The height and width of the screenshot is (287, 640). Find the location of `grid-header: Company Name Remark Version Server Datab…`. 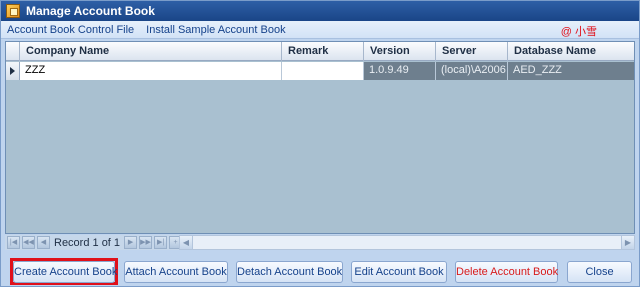

grid-header: Company Name Remark Version Server Datab… is located at coordinates (320, 51).